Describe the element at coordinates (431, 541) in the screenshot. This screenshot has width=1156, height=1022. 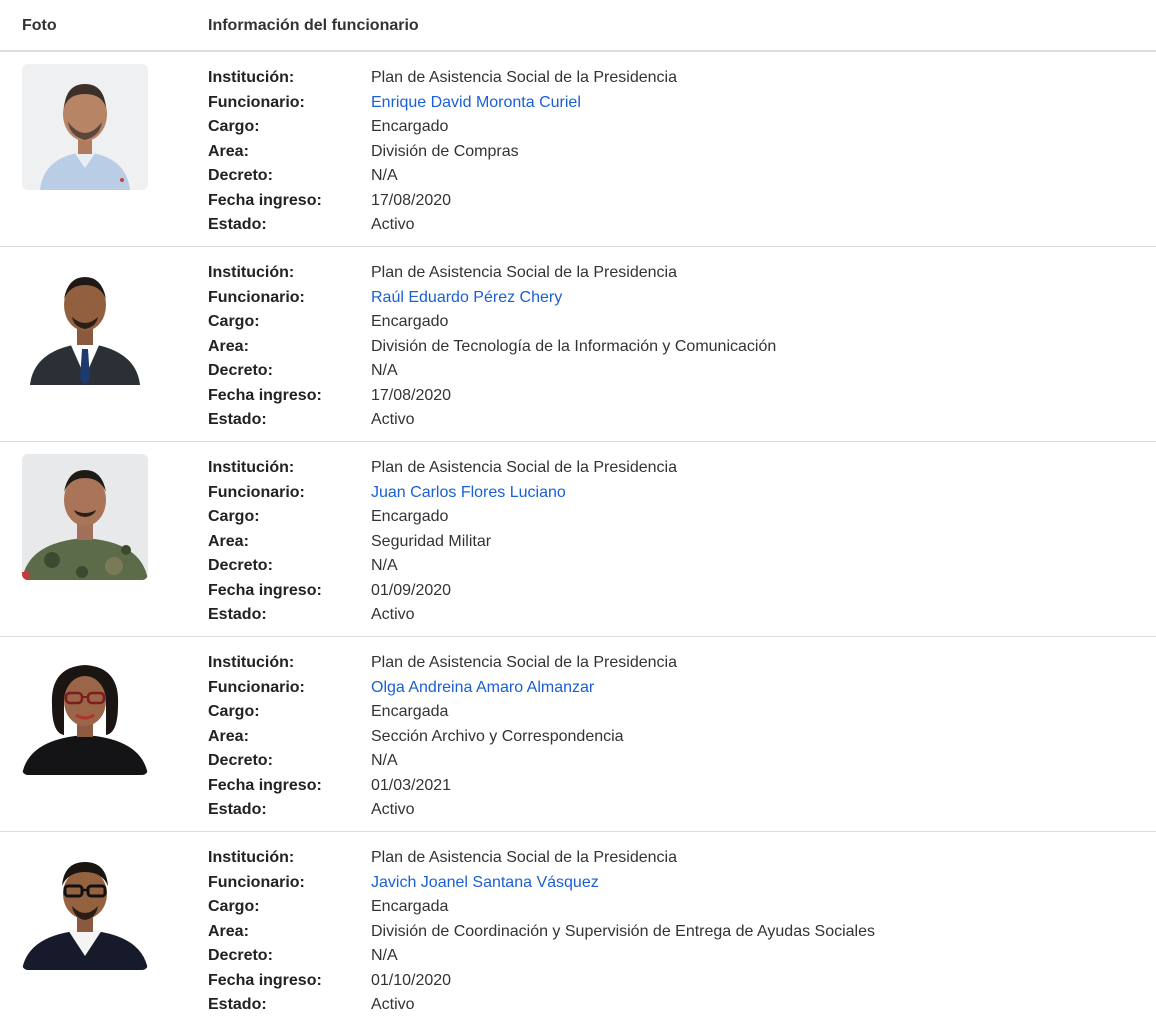
I see `value-area: Seguridad Militar` at that location.